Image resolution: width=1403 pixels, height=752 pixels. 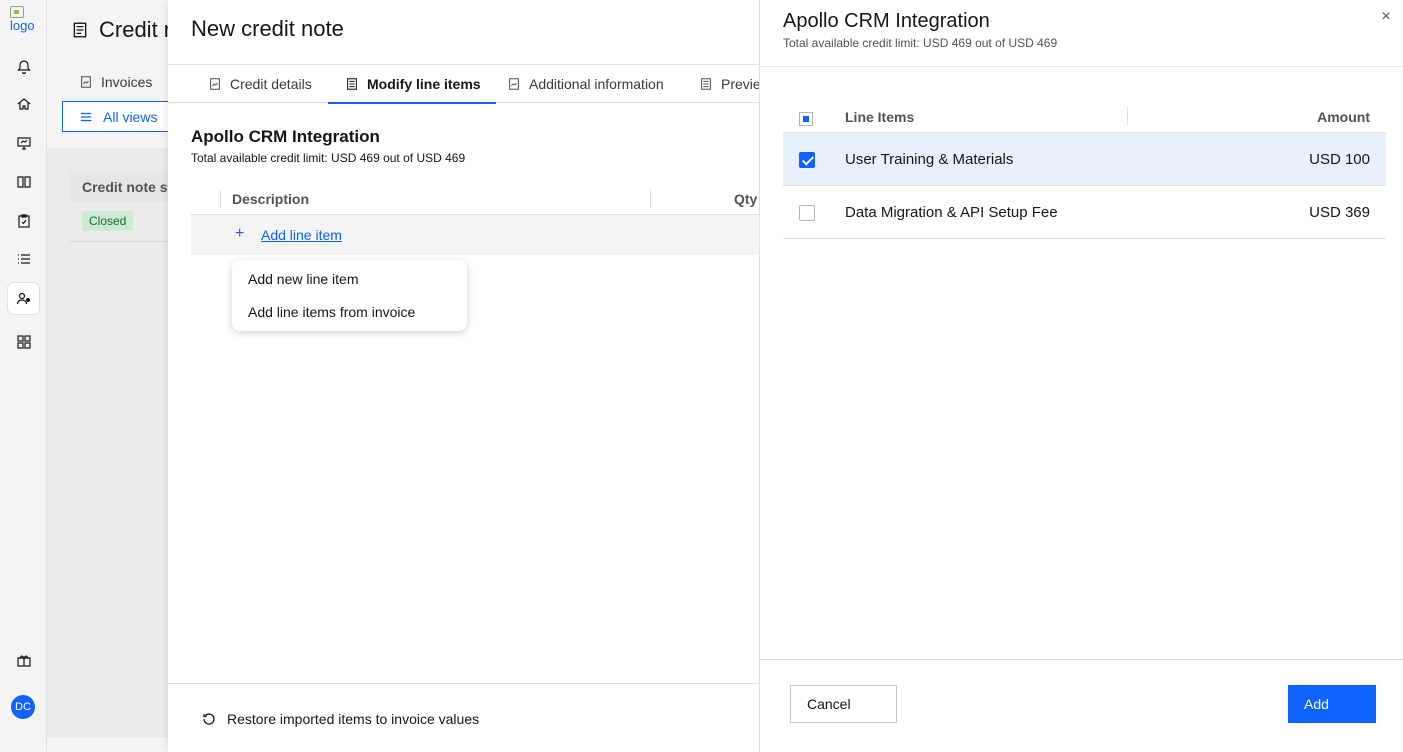 I want to click on cancel-button: Cancel, so click(x=843, y=704).